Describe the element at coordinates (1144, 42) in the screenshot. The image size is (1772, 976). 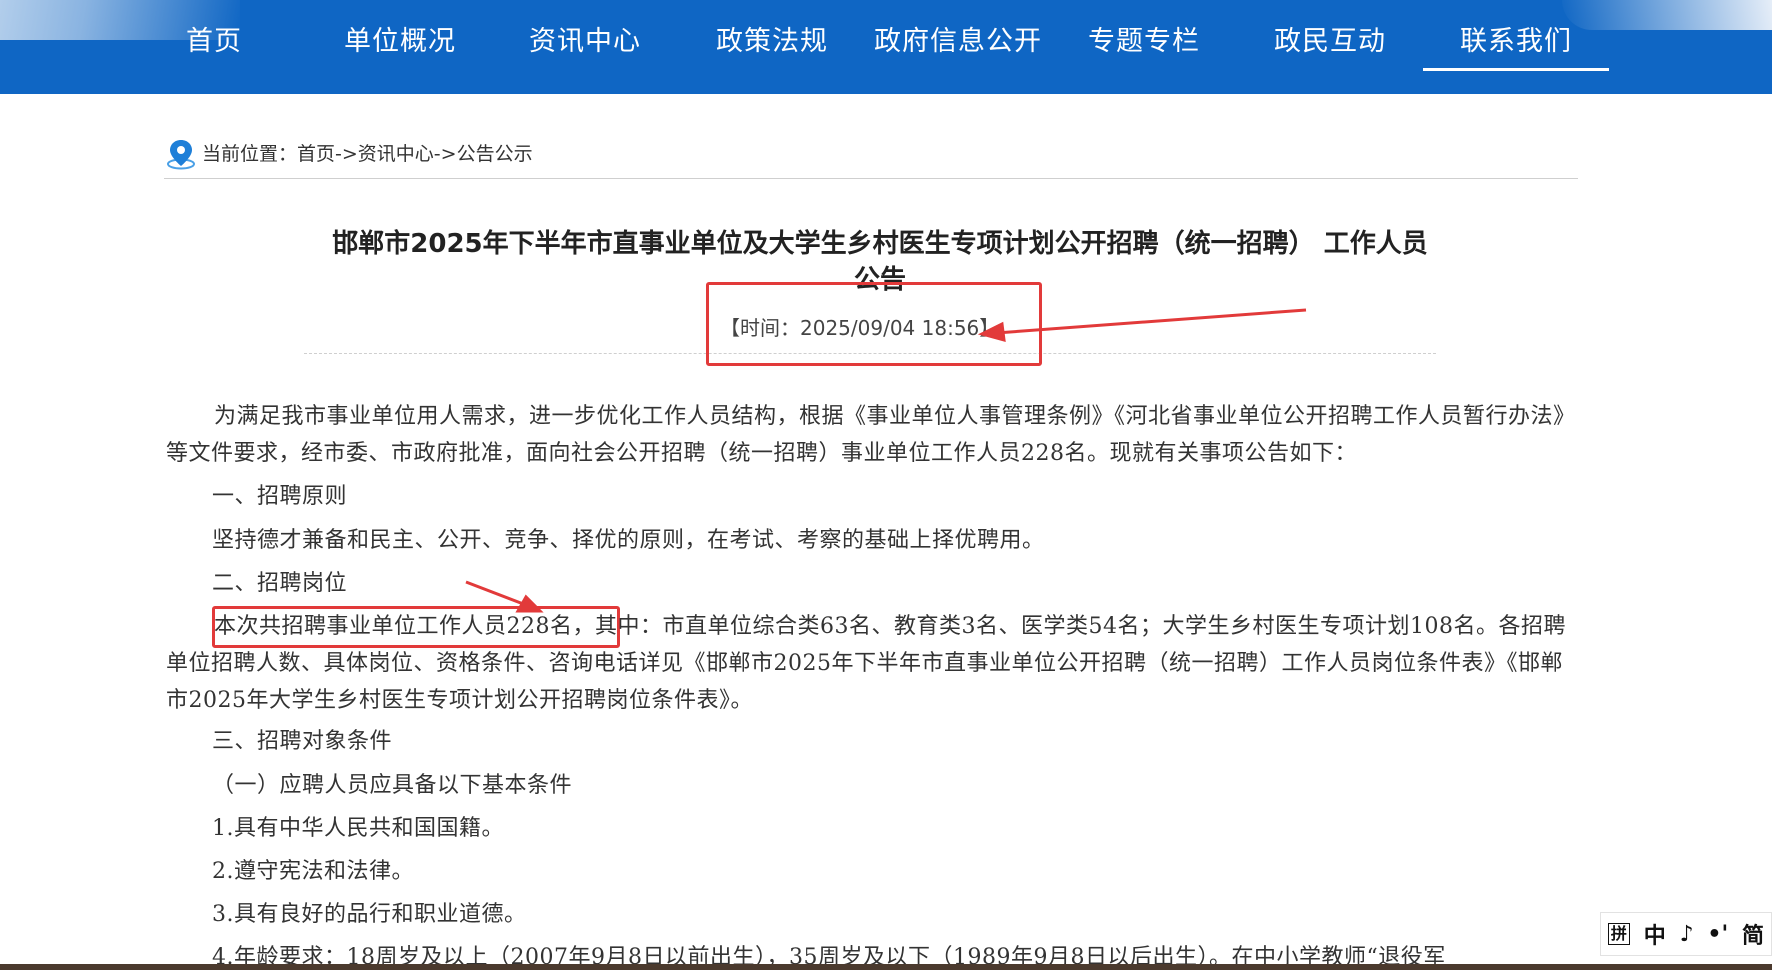
I see `nav-item-topics: 专题专栏` at that location.